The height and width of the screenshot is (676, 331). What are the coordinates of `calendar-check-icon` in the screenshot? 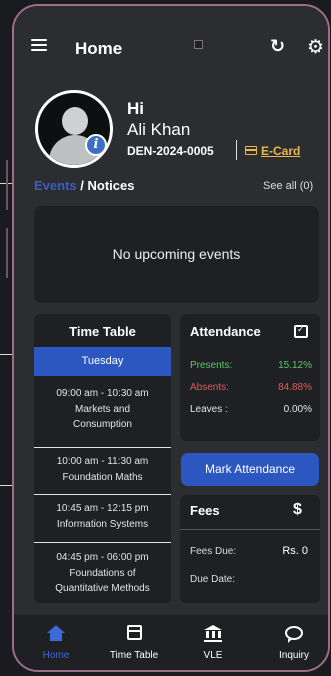 It's located at (301, 331).